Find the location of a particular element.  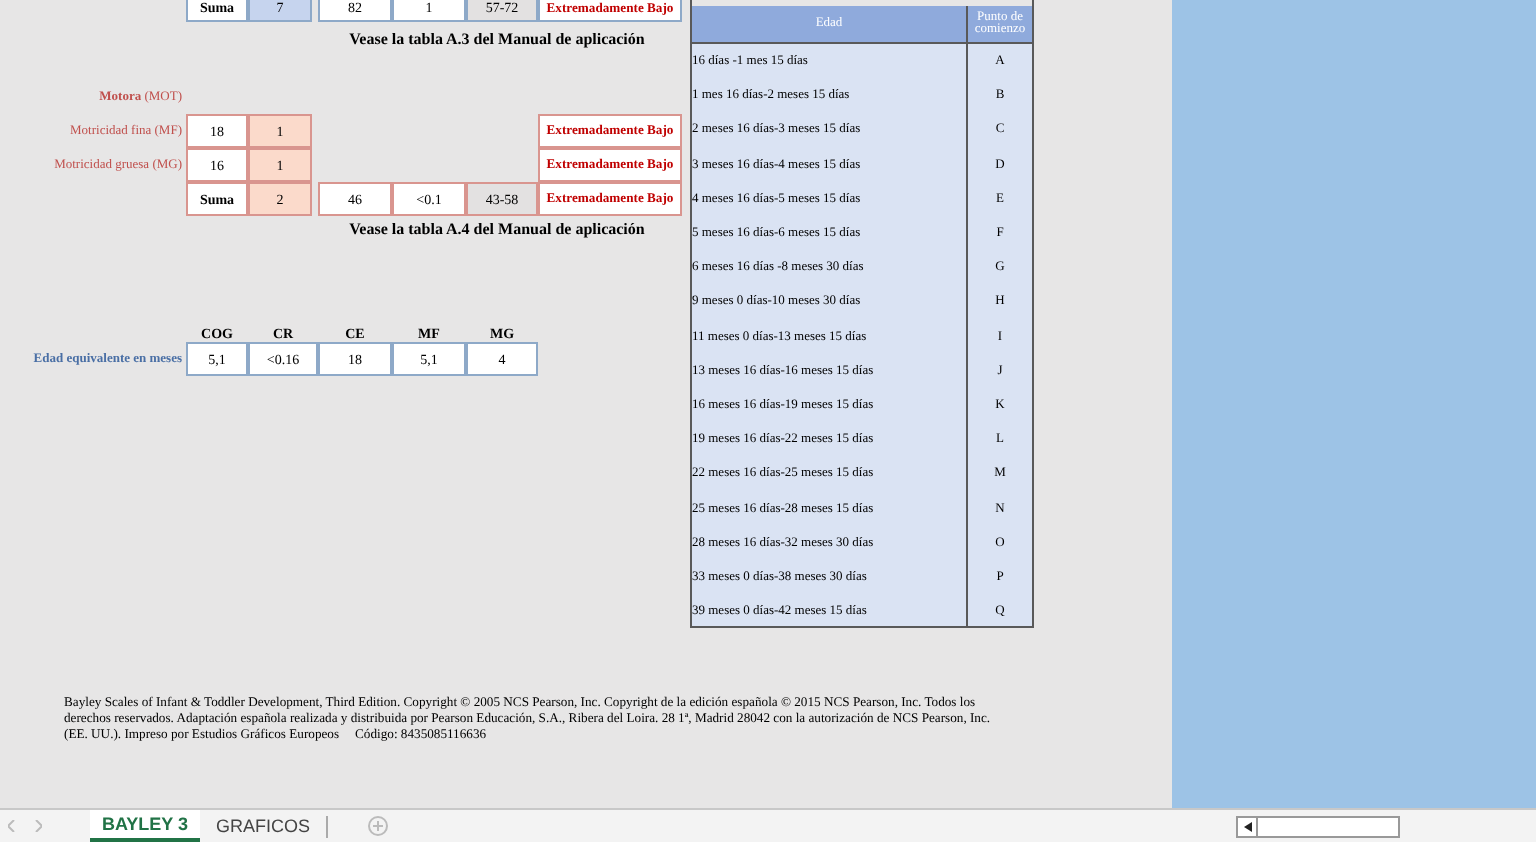

left-arrow-icon is located at coordinates (1247, 826).